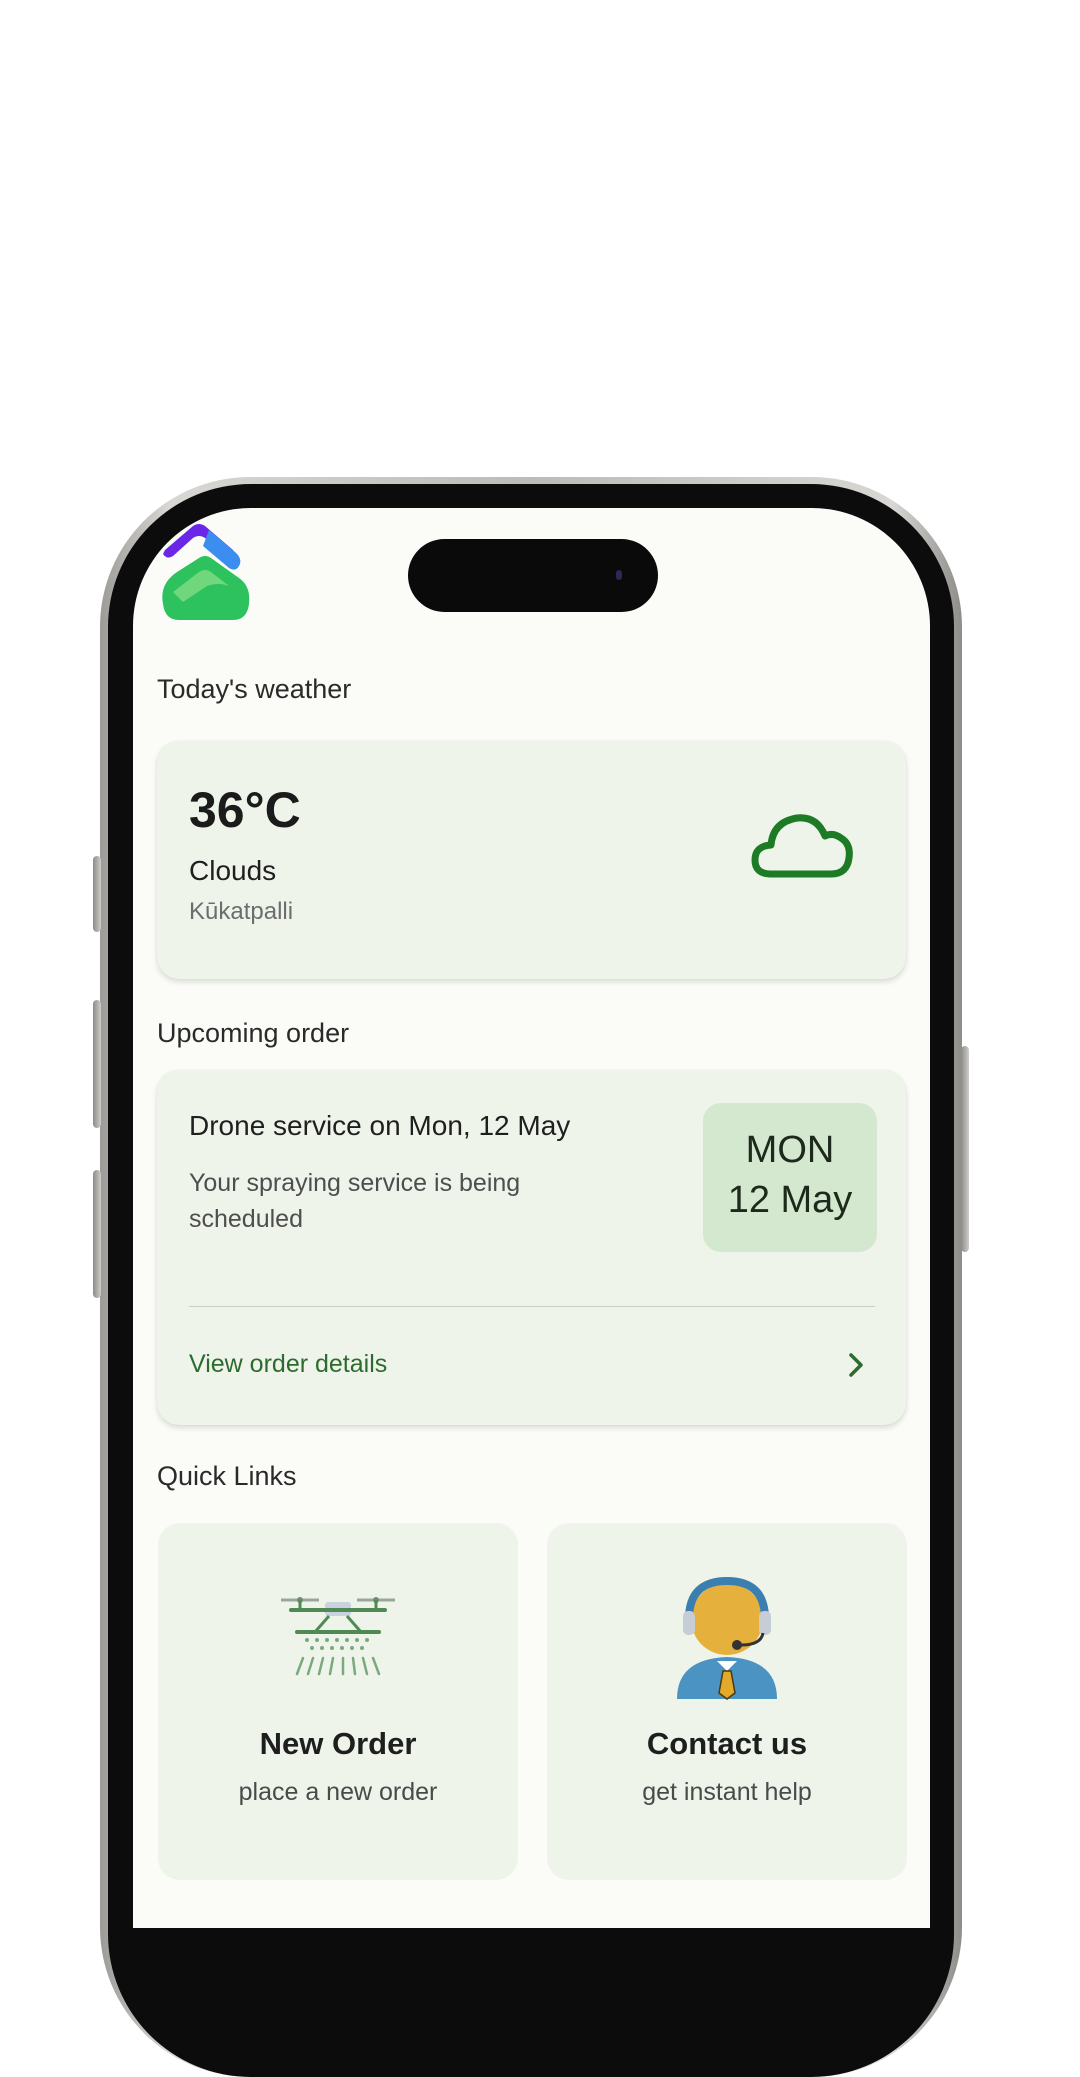 The width and height of the screenshot is (1080, 2077). I want to click on order-section-title: Upcoming order, so click(253, 1033).